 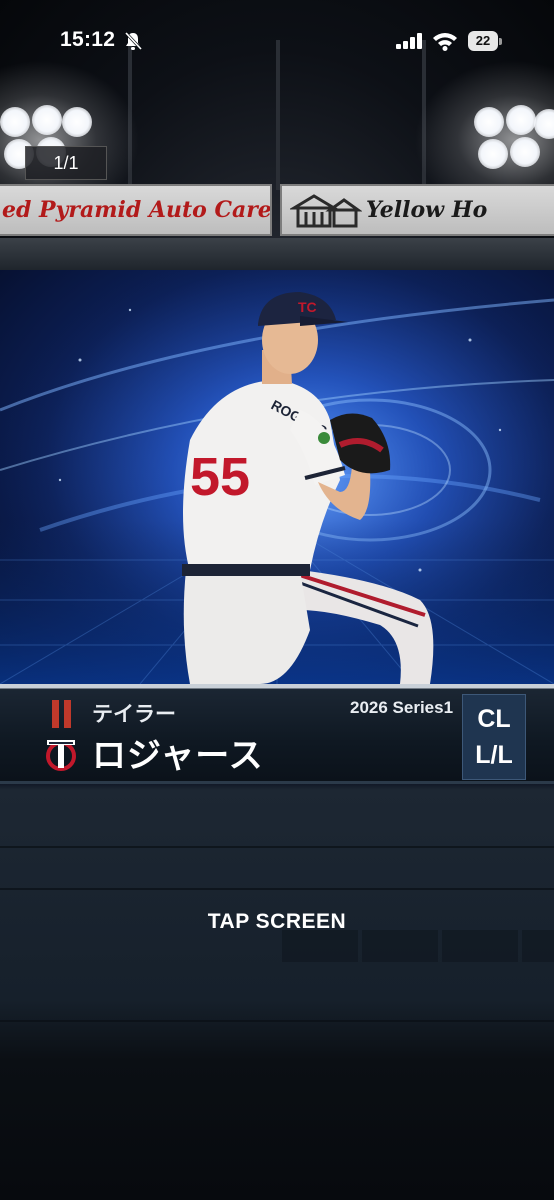 I want to click on handedness-label: L/L, so click(x=494, y=755).